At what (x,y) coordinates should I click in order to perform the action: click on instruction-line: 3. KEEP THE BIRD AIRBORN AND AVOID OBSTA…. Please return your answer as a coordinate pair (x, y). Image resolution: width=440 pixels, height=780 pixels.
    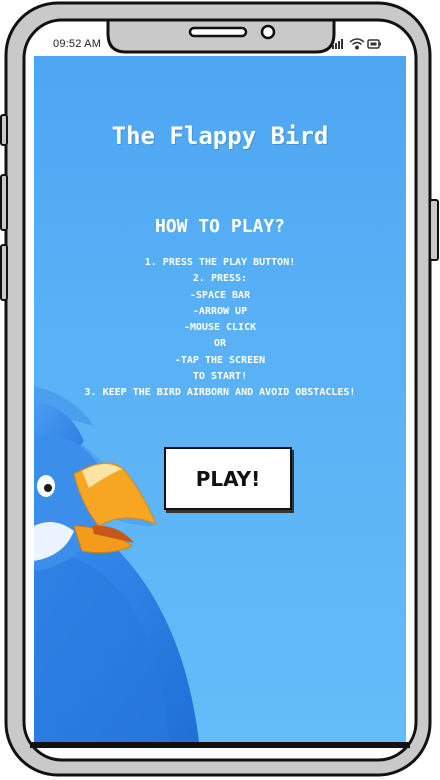
    Looking at the image, I should click on (220, 393).